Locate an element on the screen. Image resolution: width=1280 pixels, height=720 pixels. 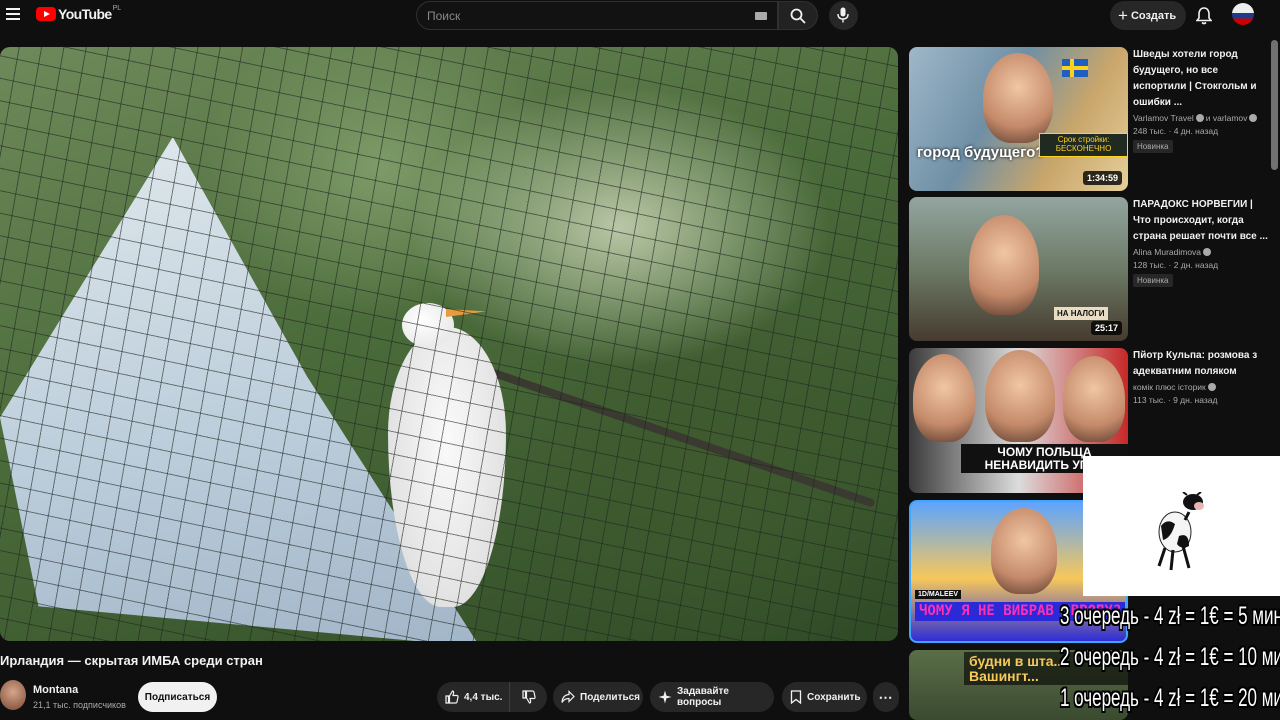
thumbnail-tag: НА НАЛОГИ is located at coordinates (1081, 313).